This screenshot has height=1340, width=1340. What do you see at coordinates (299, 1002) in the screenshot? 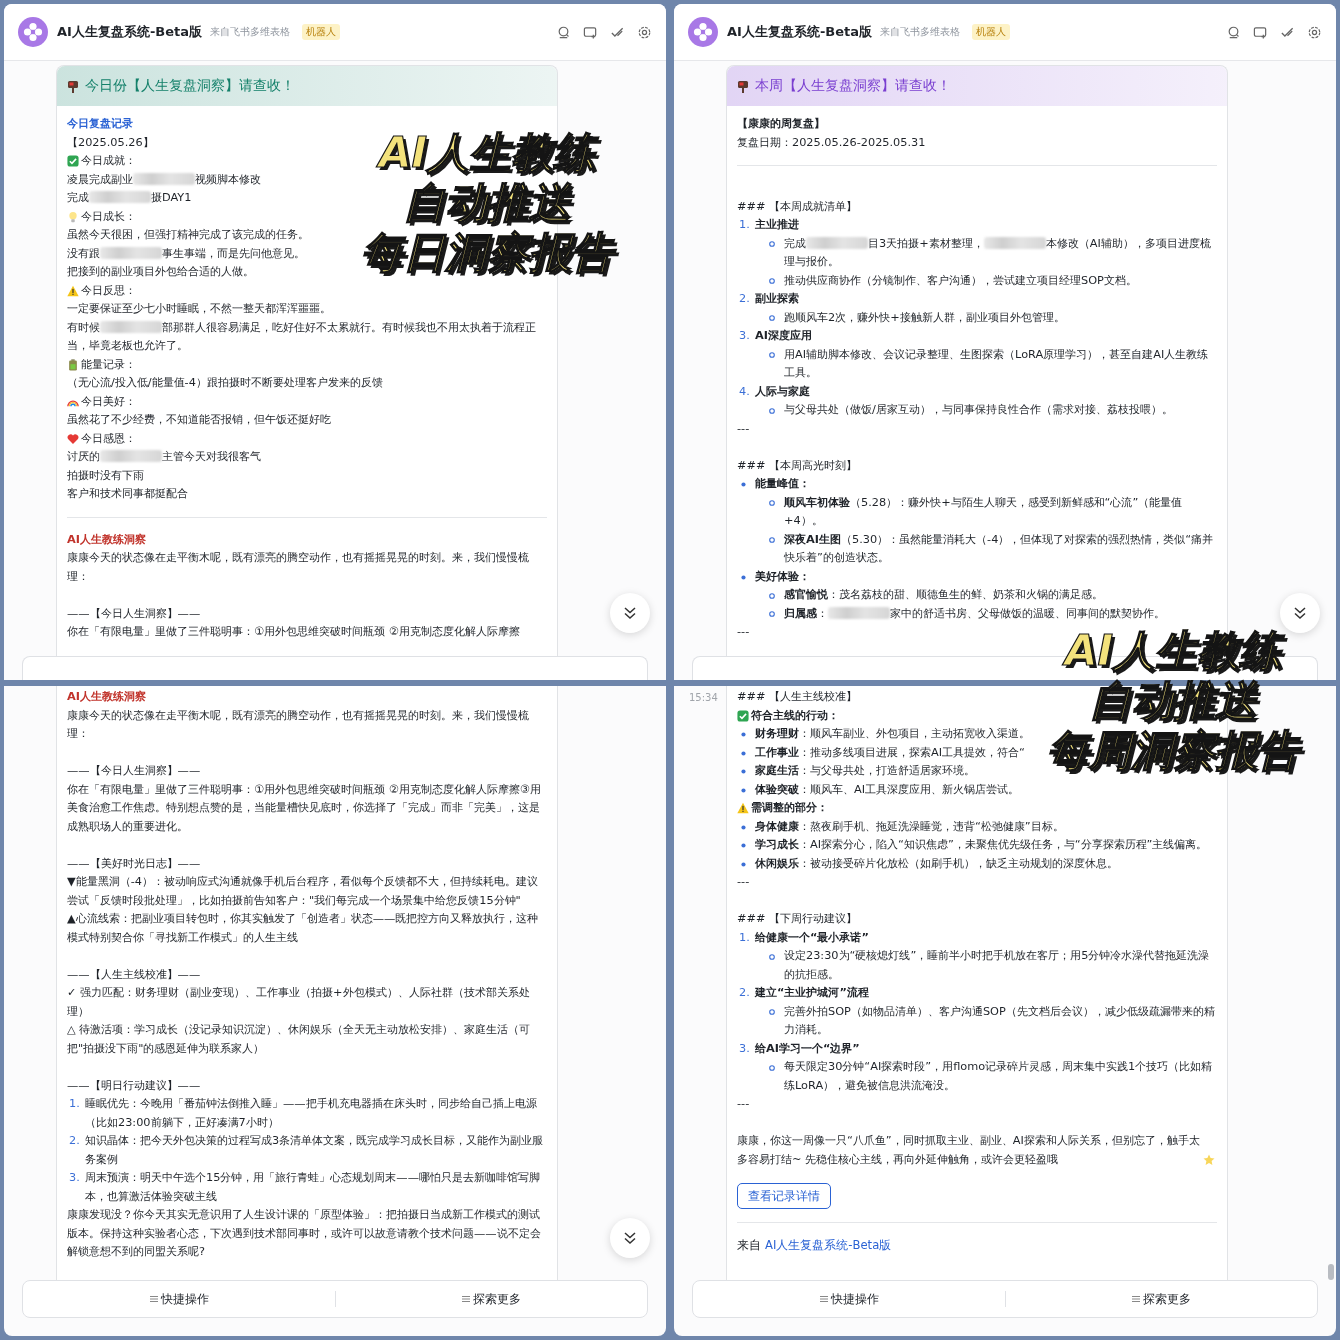
I see `message-text: ✓ 强力匹配：财务理财（副业变现）、工作事业（拍摄+外包模式）、人际社群（技术部关系处理）` at bounding box center [299, 1002].